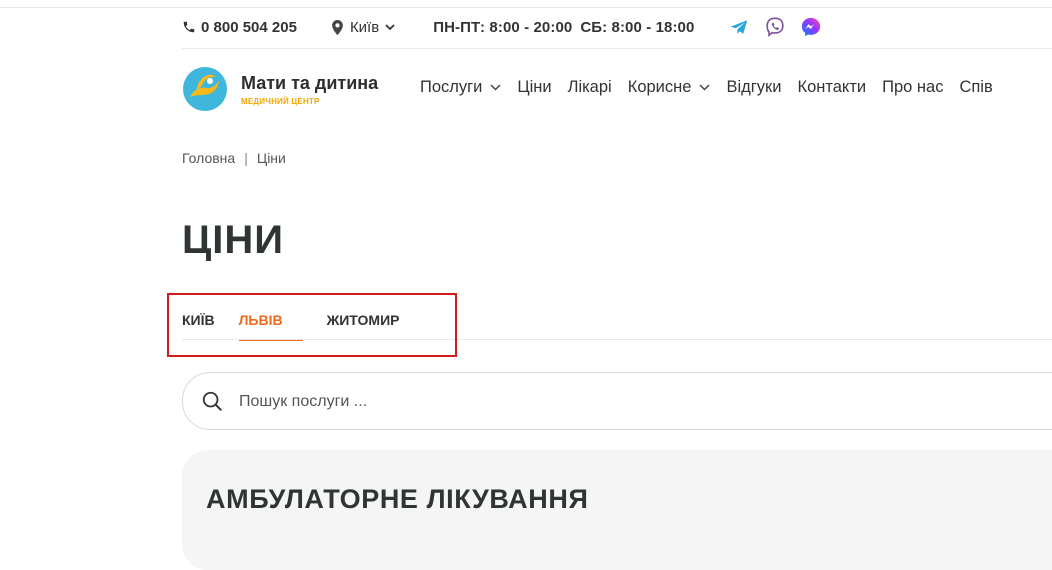  Describe the element at coordinates (637, 27) in the screenshot. I see `hours-saturday: СБ: 8:00 - 18:00` at that location.